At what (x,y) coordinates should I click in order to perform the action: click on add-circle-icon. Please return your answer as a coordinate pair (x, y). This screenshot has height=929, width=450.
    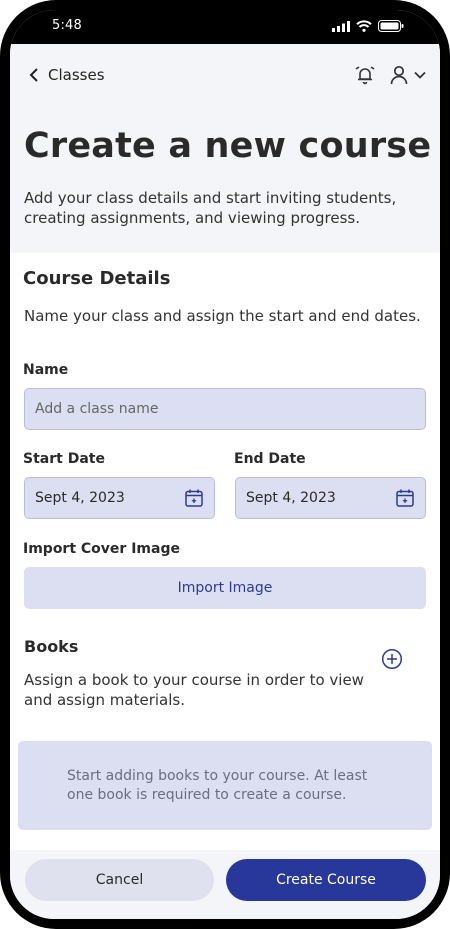
    Looking at the image, I should click on (392, 659).